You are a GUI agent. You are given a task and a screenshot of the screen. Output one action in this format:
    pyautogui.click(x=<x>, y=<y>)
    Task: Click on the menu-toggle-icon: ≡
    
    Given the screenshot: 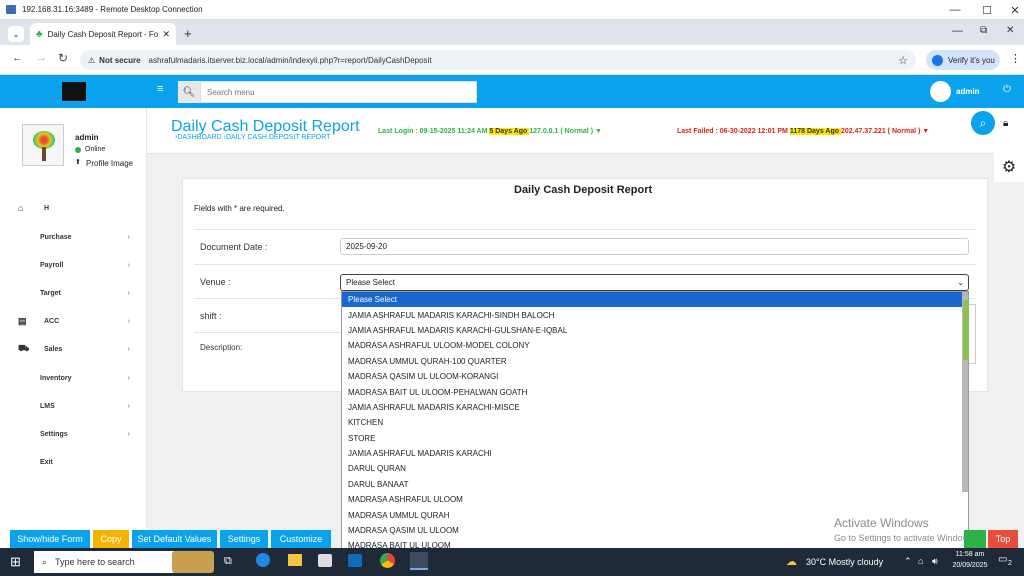 What is the action you would take?
    pyautogui.click(x=160, y=89)
    